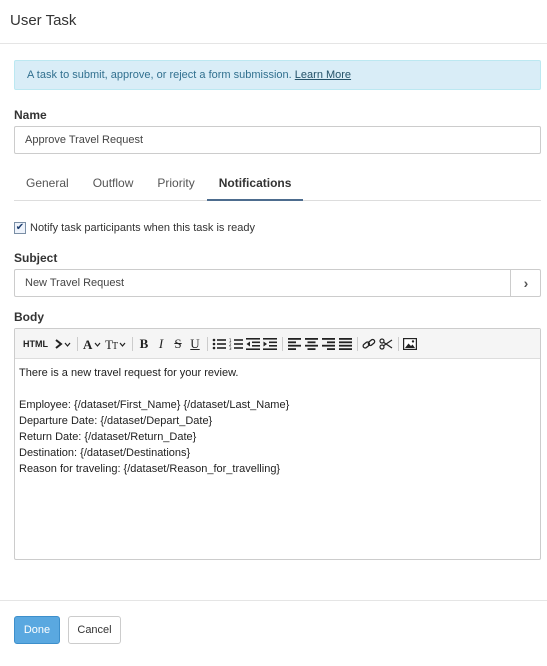  Describe the element at coordinates (47, 184) in the screenshot. I see `tab-general: General` at that location.